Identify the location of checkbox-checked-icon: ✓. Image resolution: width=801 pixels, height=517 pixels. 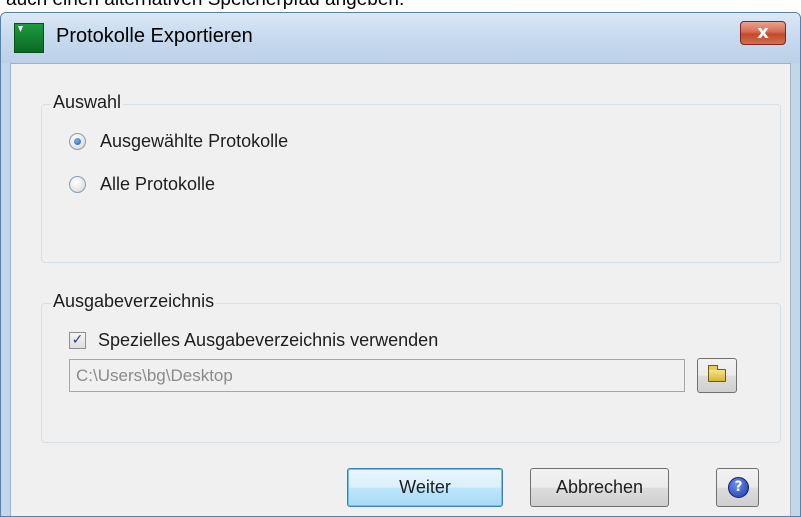
(77, 340).